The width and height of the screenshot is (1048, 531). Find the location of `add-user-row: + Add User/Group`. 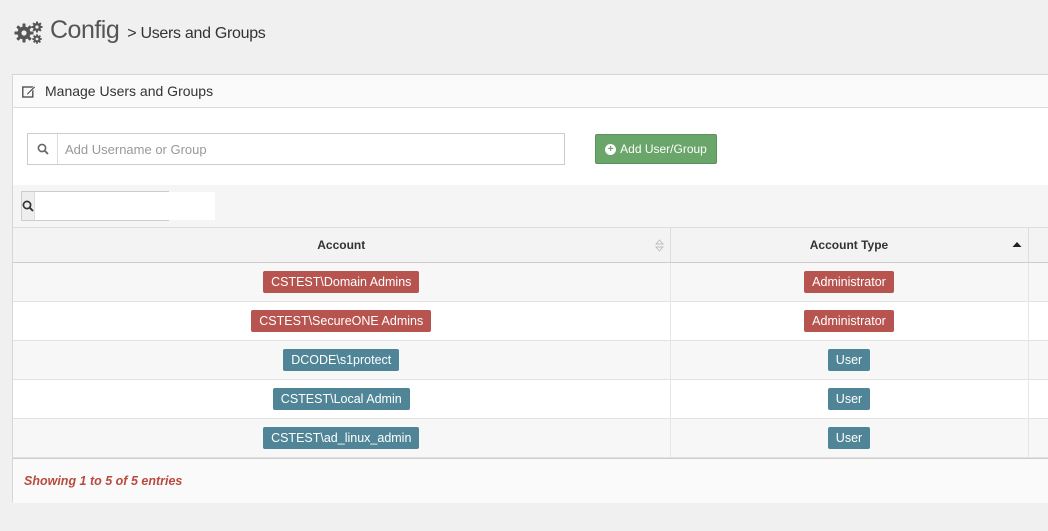

add-user-row: + Add User/Group is located at coordinates (372, 149).